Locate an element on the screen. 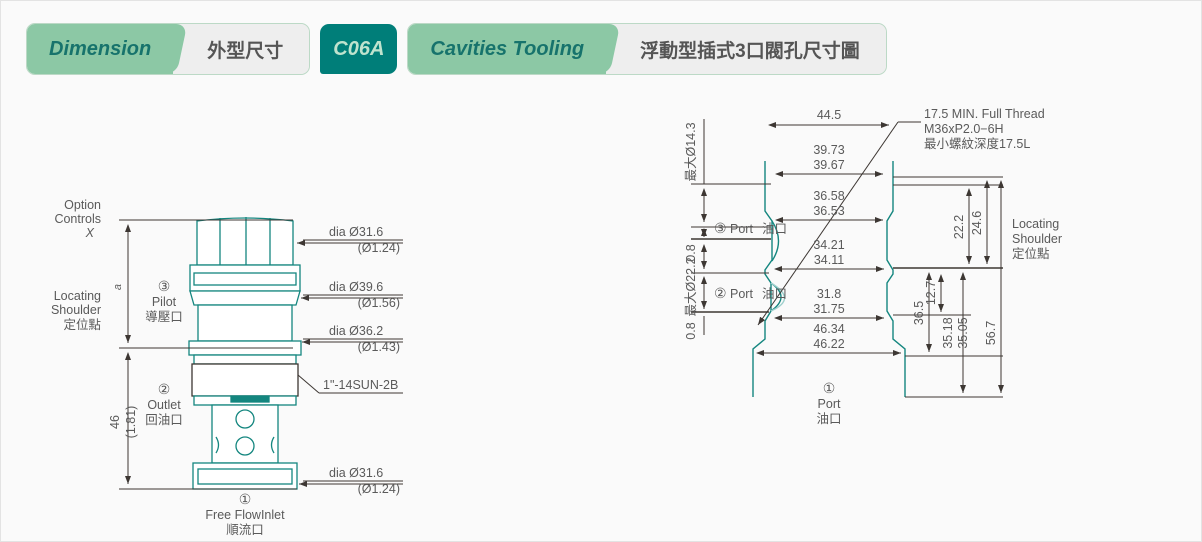 The image size is (1202, 542). right-bottom-port-zh: 油口 is located at coordinates (828, 419).